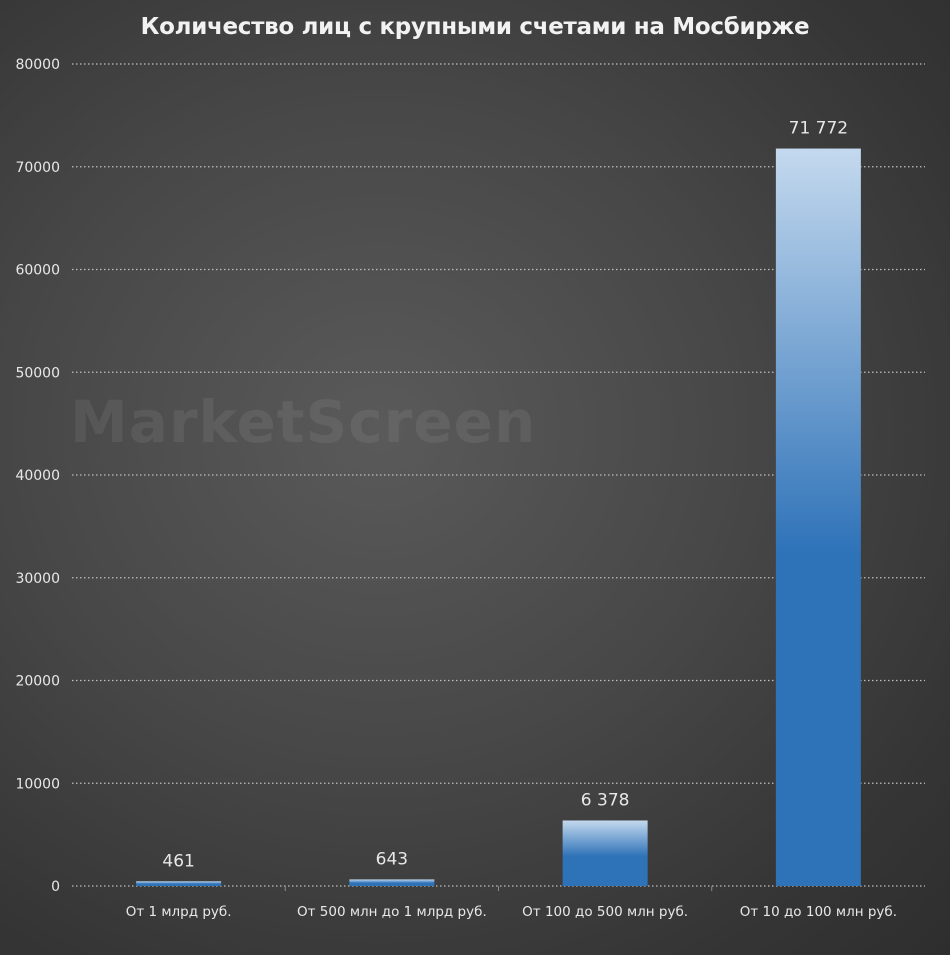 The image size is (950, 955). Describe the element at coordinates (605, 800) in the screenshot. I see `data-label: 6 378` at that location.